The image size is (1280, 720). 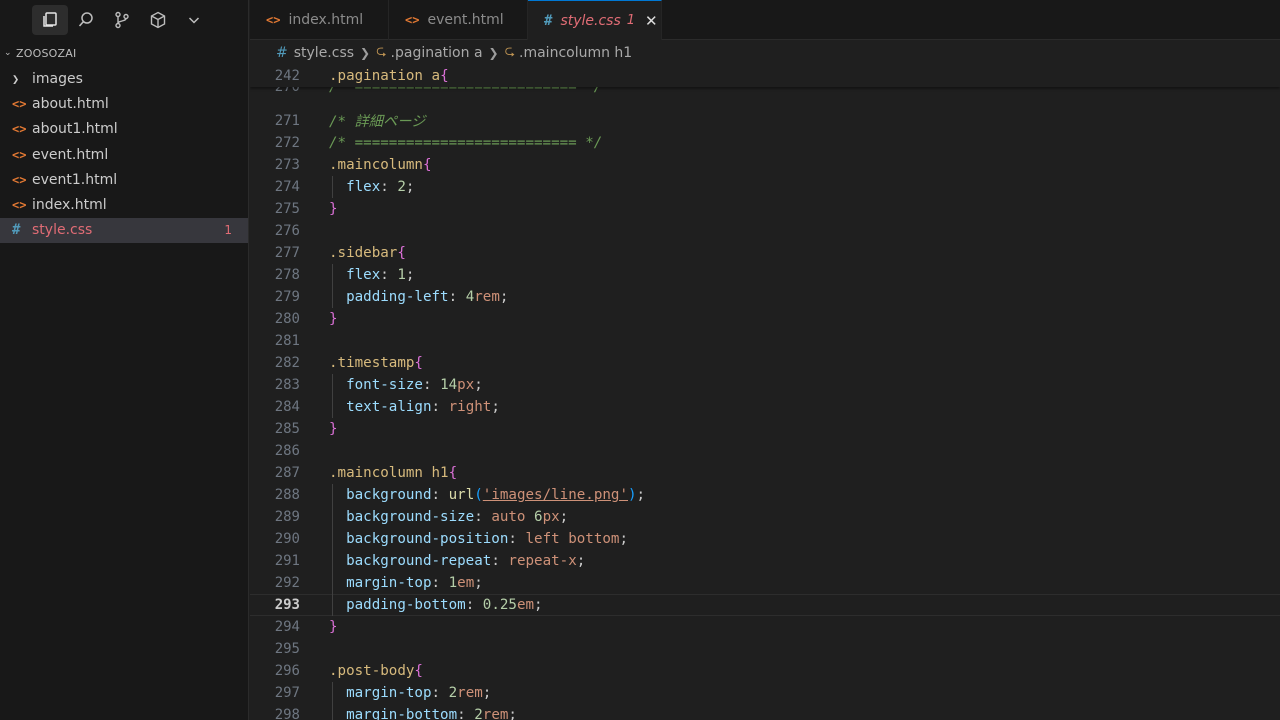 I want to click on code-text: .maincolumn{, so click(x=380, y=165).